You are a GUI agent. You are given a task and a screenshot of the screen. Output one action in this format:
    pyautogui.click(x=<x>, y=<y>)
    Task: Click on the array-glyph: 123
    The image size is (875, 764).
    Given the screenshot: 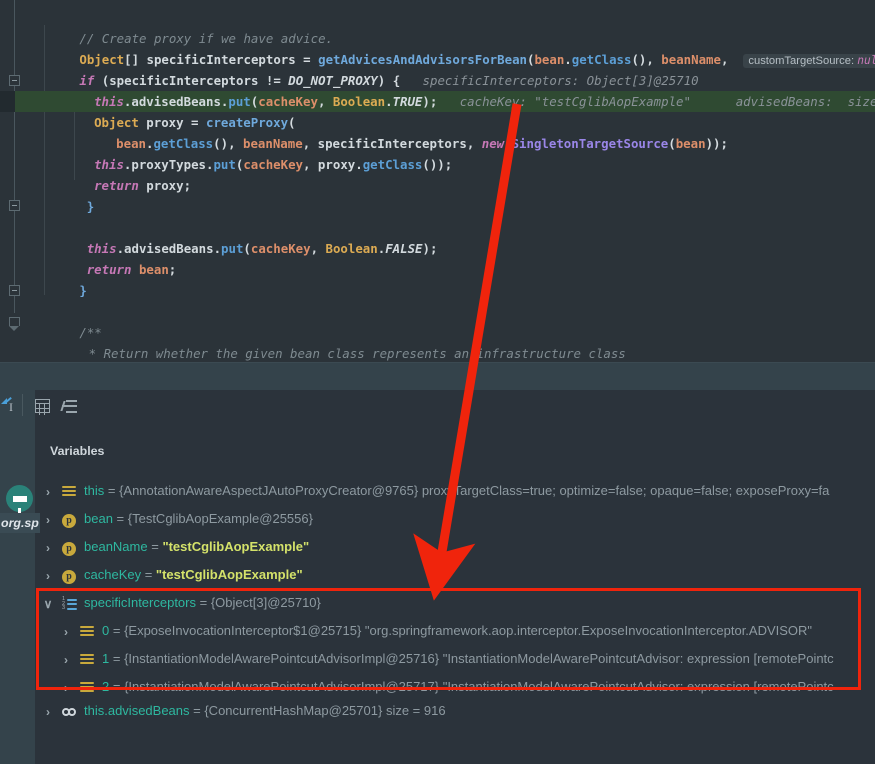 What is the action you would take?
    pyautogui.click(x=70, y=603)
    